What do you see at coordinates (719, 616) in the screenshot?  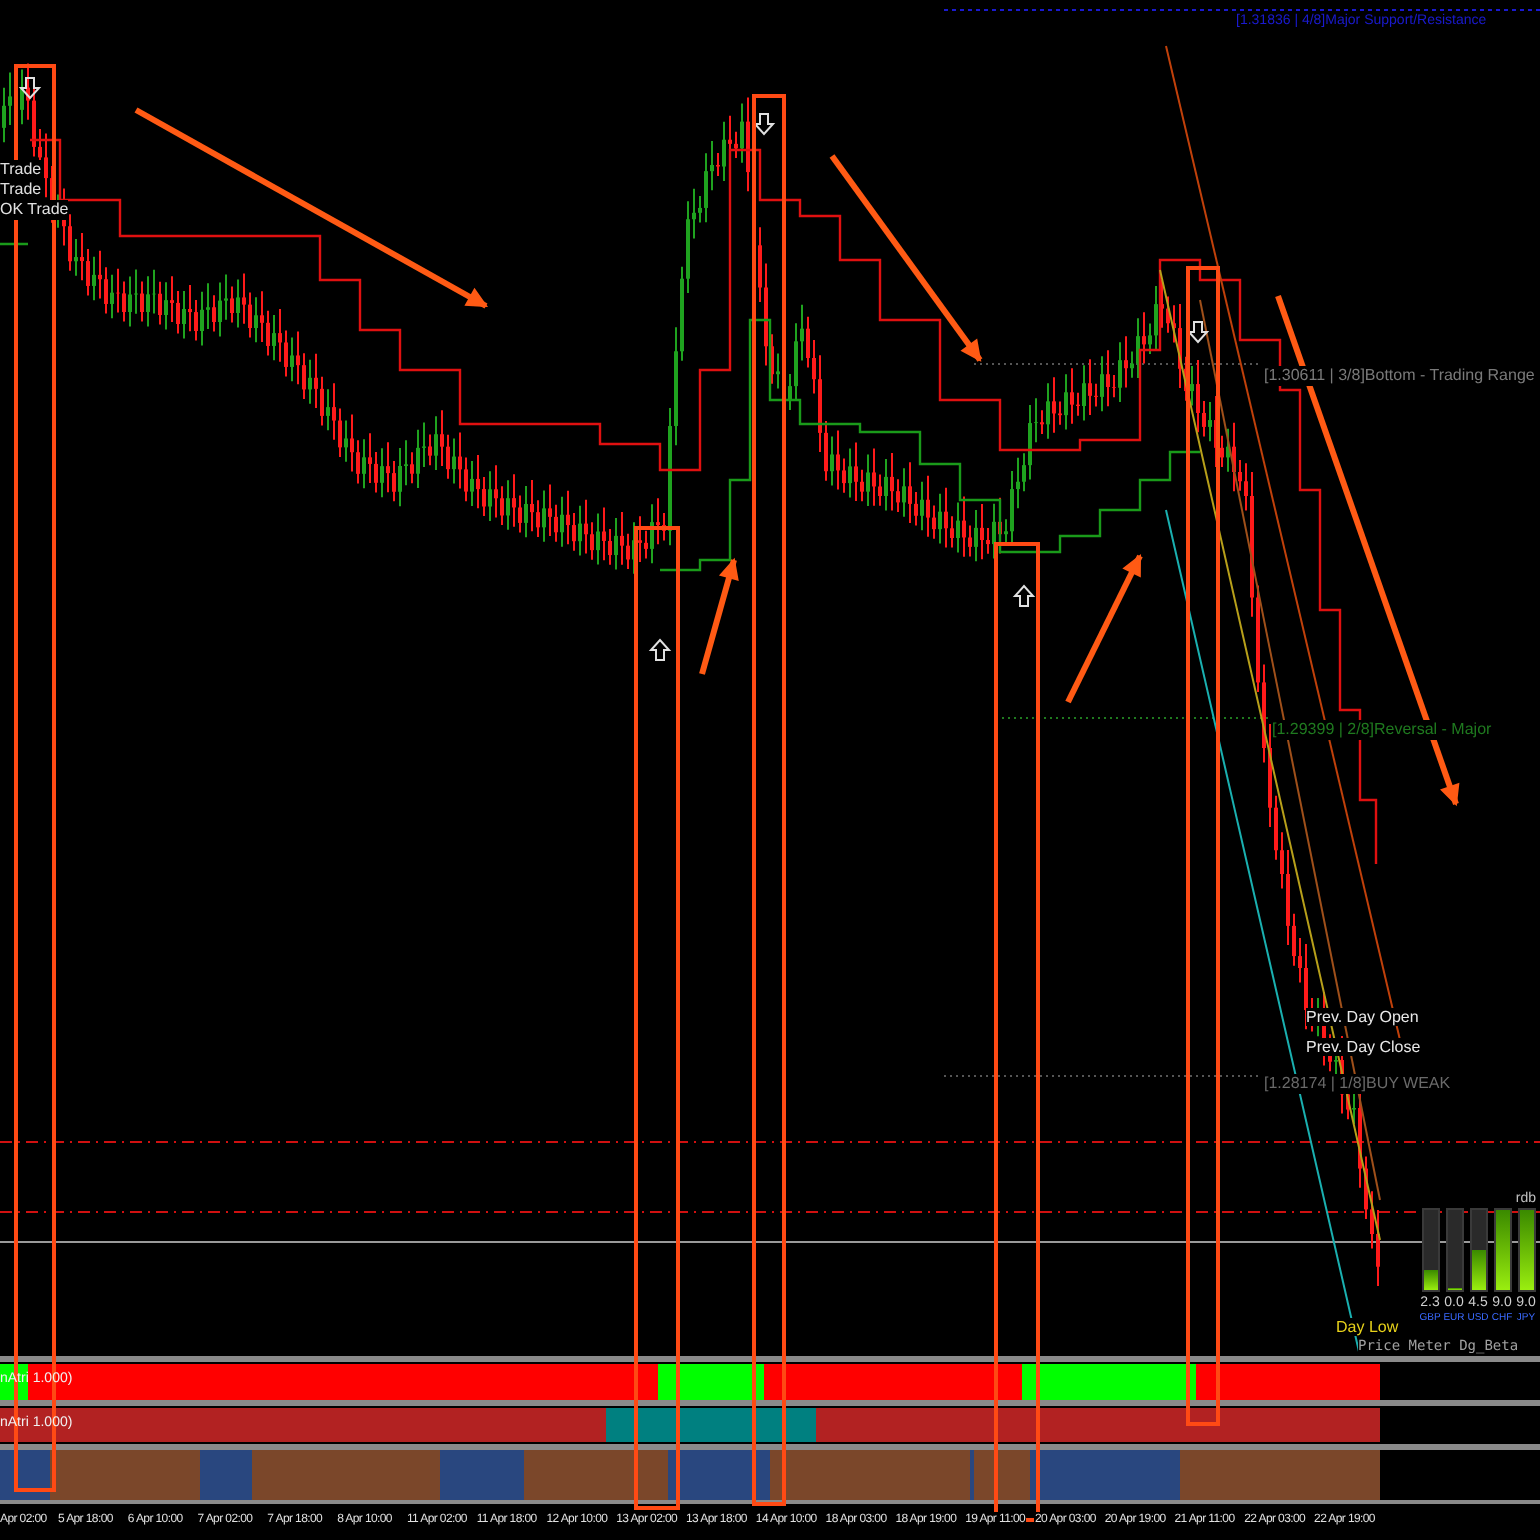 I see `trend-arrow` at bounding box center [719, 616].